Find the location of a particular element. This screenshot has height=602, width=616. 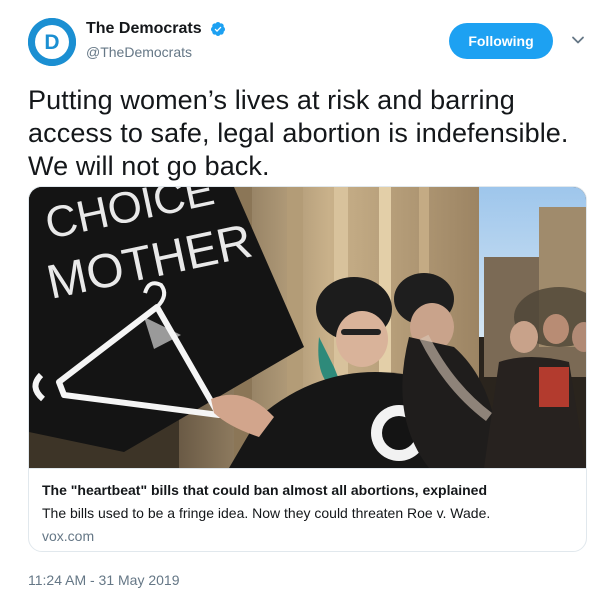

following-button: Following is located at coordinates (501, 41).